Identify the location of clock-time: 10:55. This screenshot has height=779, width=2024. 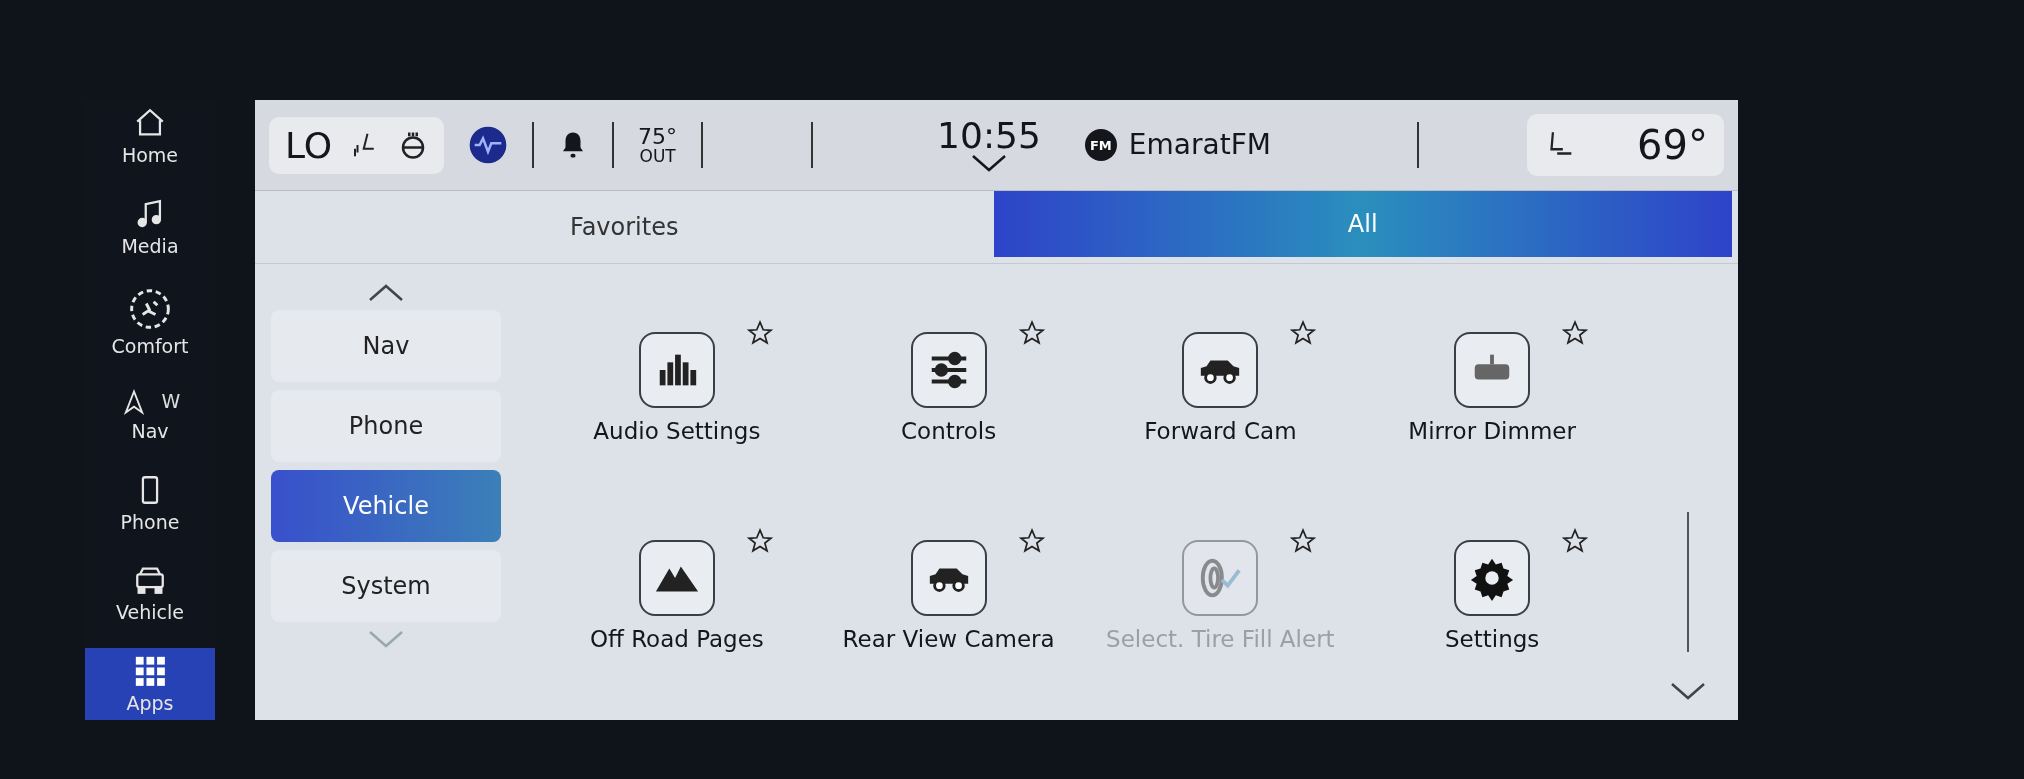
(989, 136).